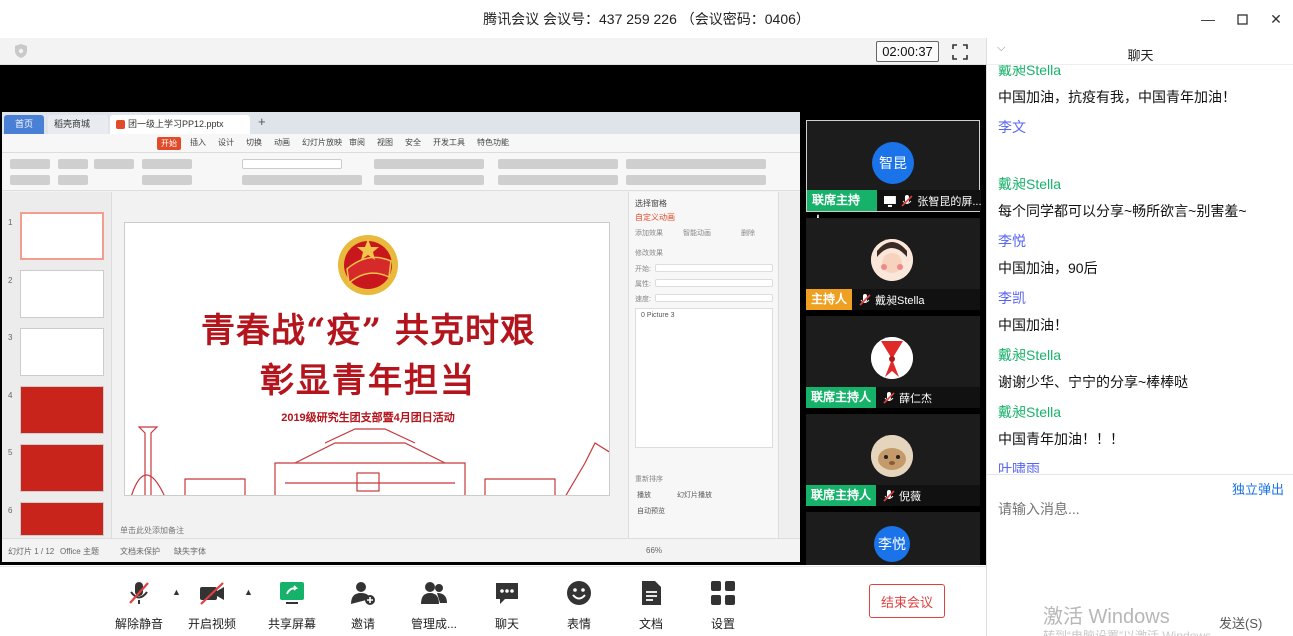 The image size is (1293, 636). I want to click on participant-tile: 联席主持人 倪薇, so click(893, 460).